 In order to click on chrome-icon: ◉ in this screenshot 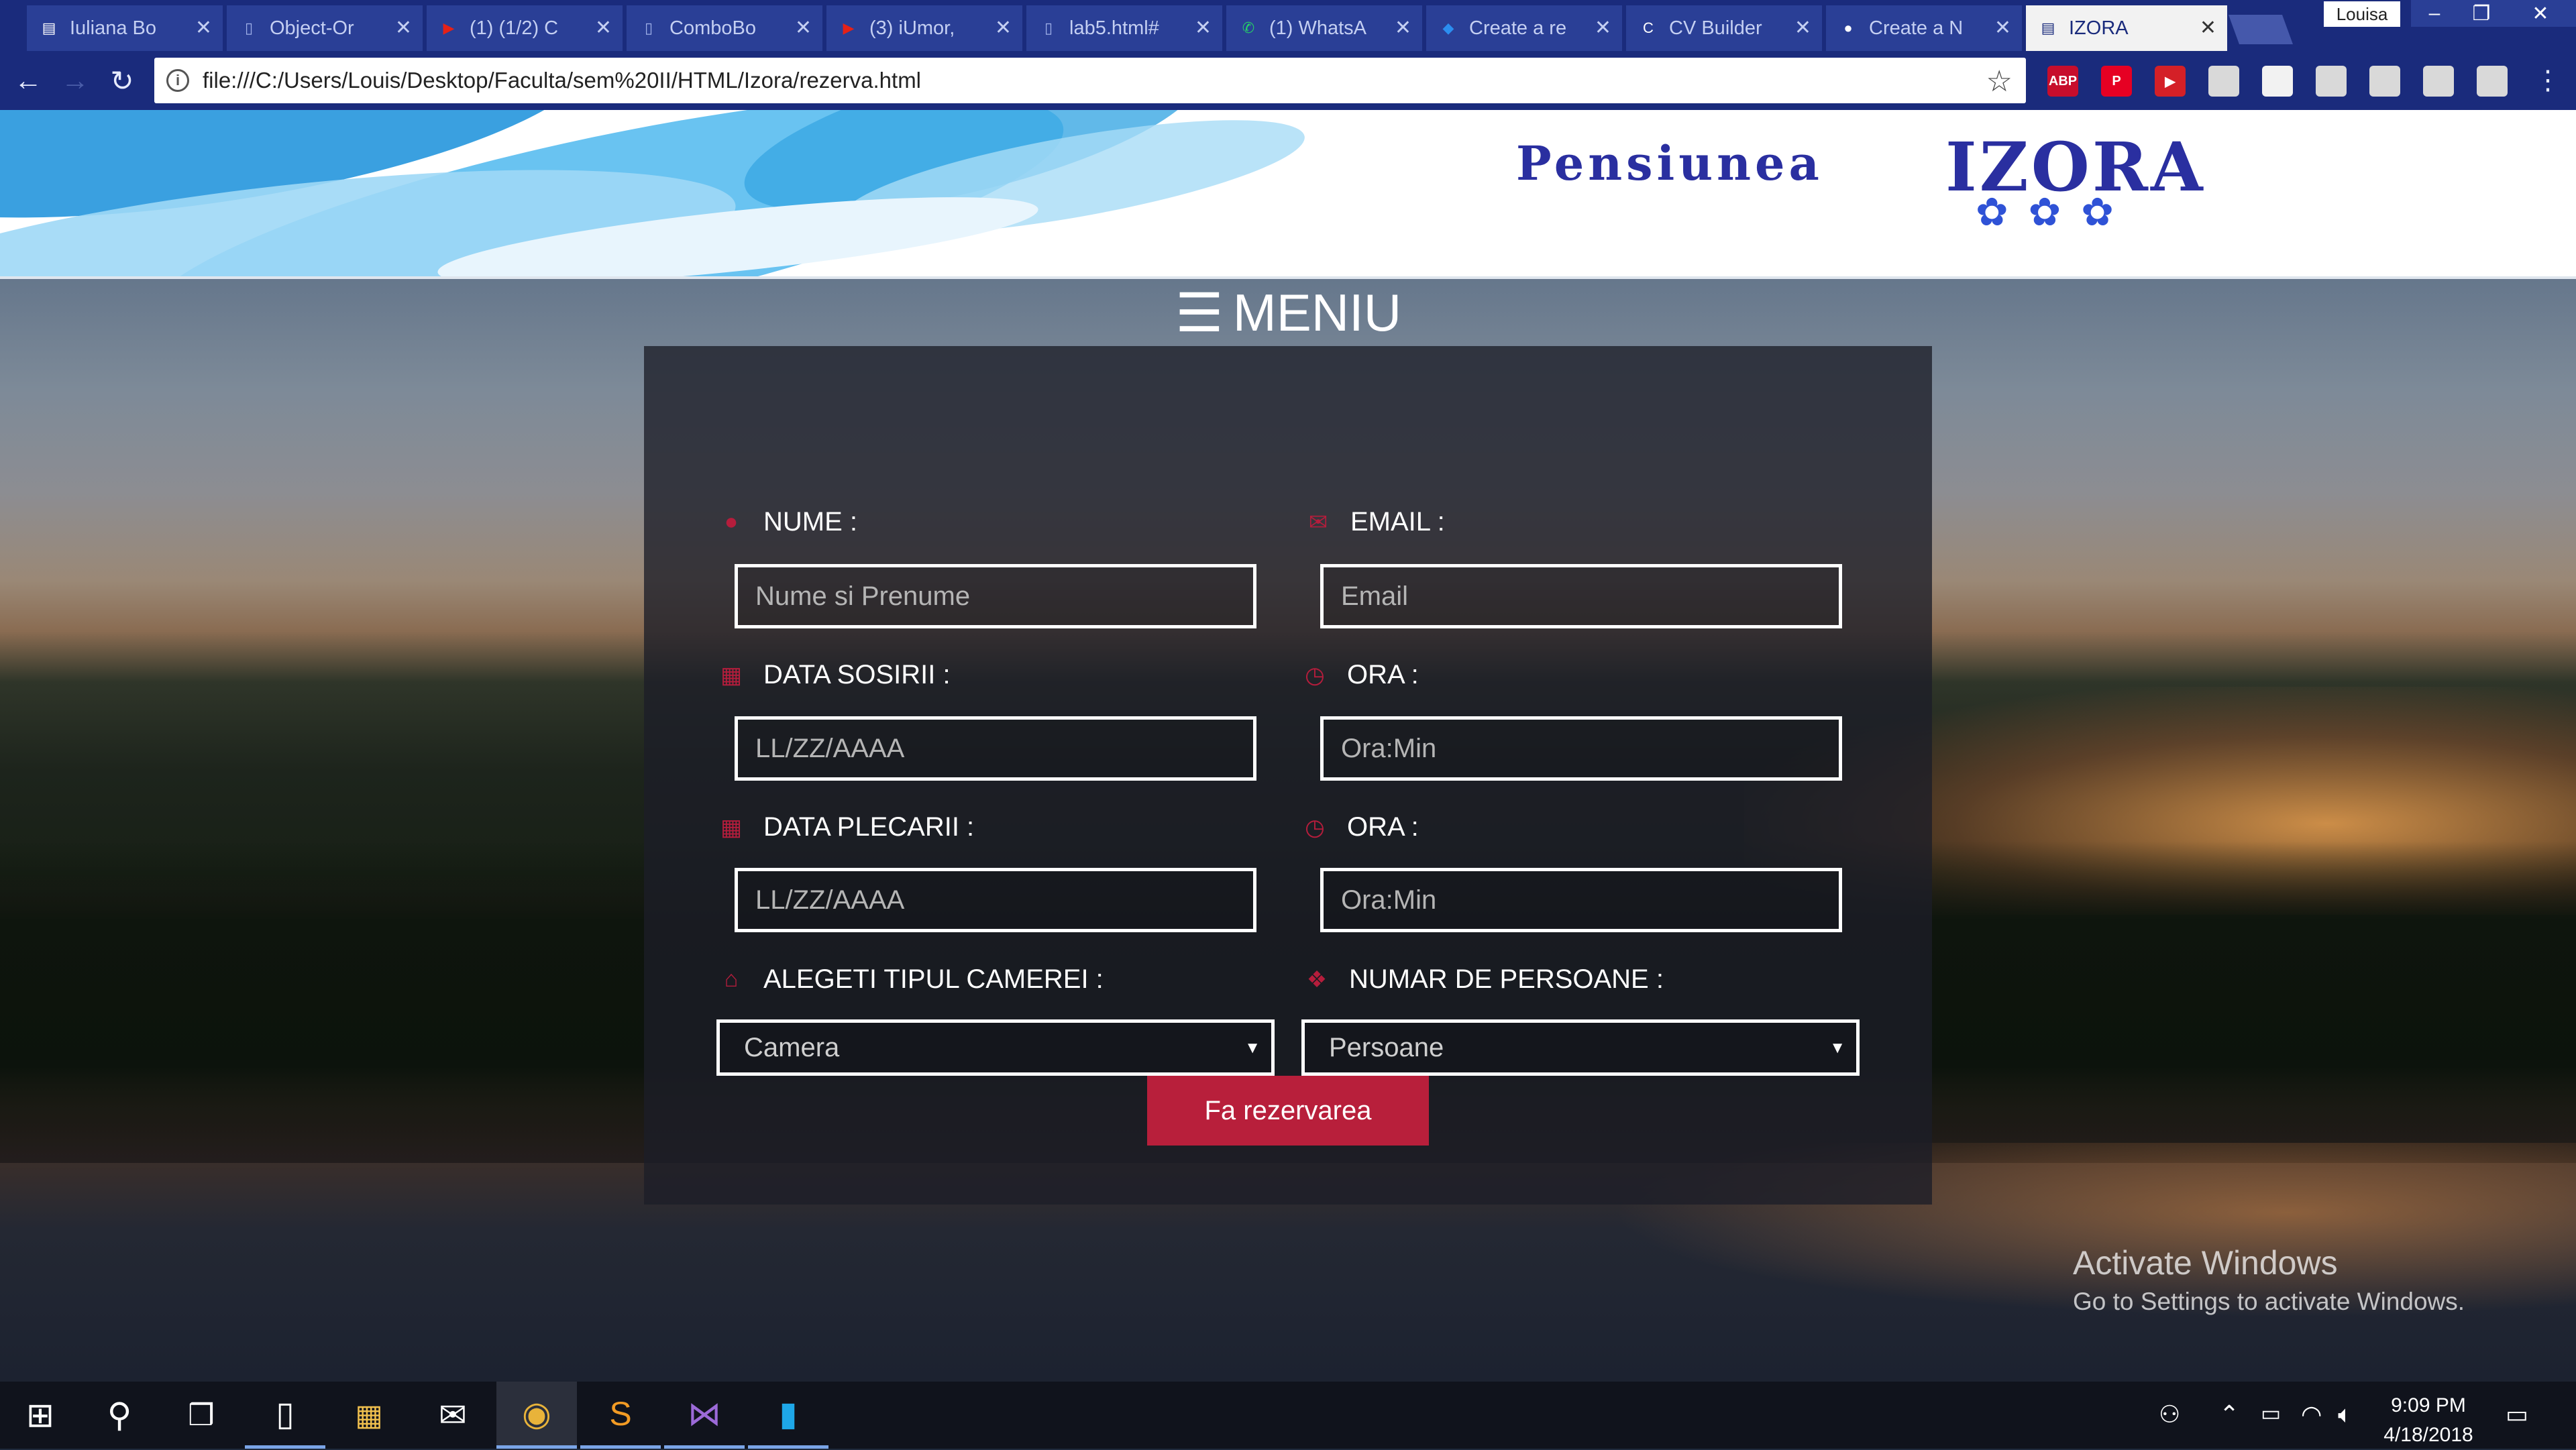, I will do `click(536, 1415)`.